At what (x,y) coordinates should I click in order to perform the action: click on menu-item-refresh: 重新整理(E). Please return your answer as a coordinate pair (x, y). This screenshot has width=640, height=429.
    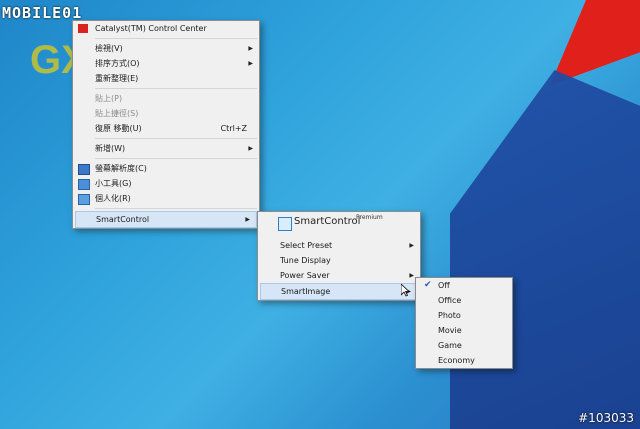
    Looking at the image, I should click on (166, 78).